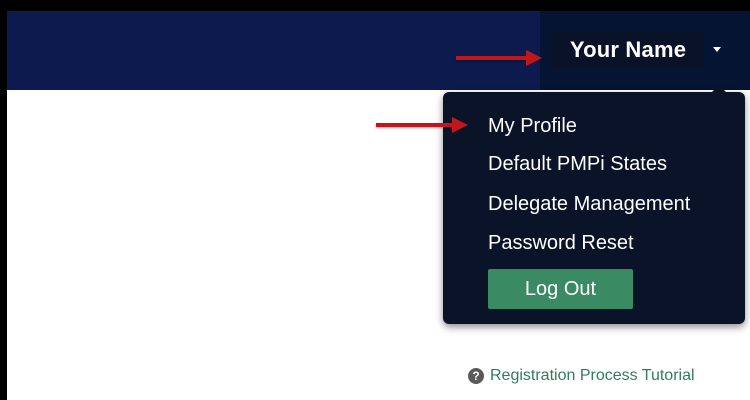 Image resolution: width=750 pixels, height=400 pixels. I want to click on caret-down-icon, so click(717, 49).